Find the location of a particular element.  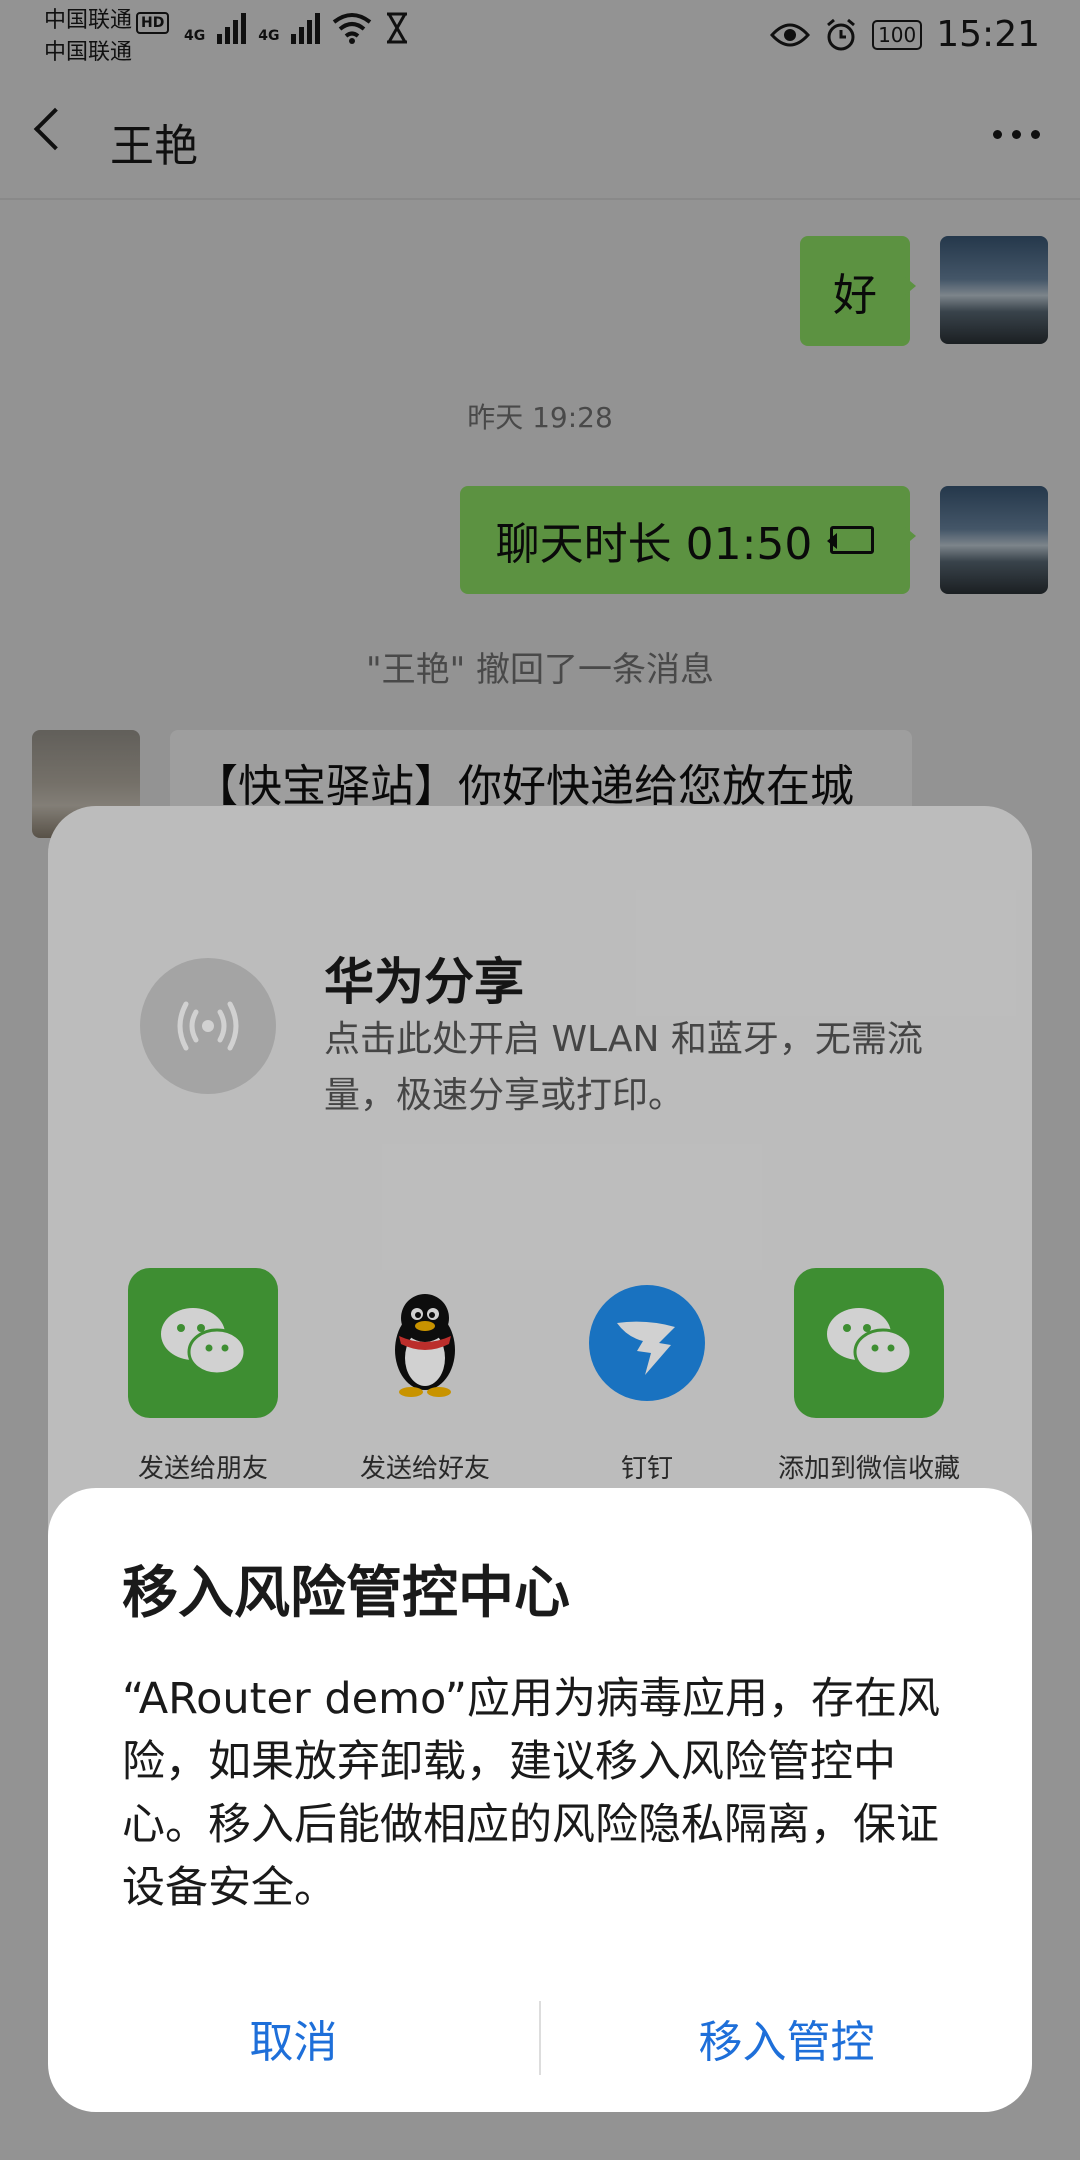

cancel-button: 取消 is located at coordinates (293, 2038).